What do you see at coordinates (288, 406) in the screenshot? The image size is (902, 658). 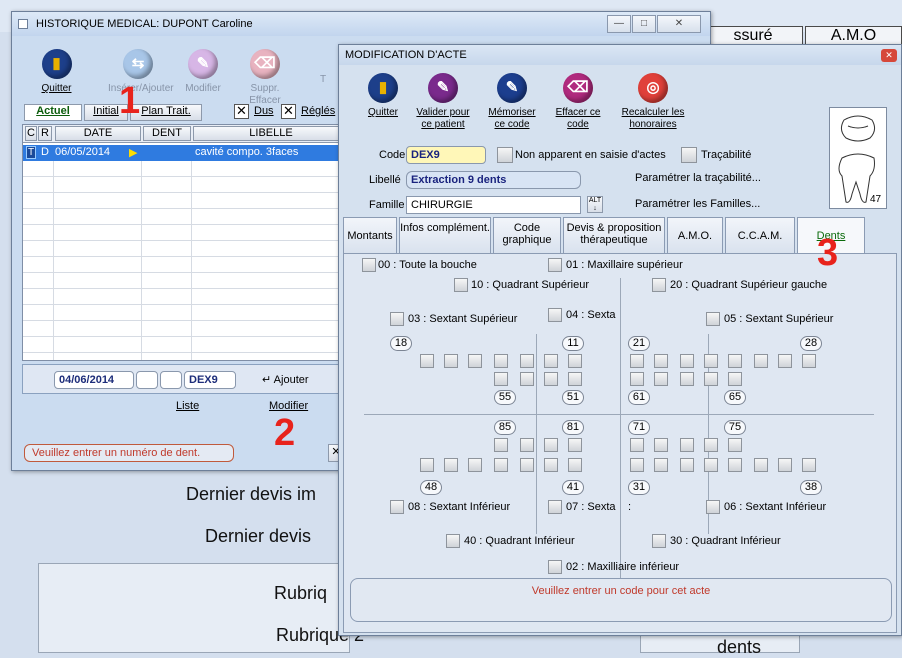 I see `modifier-button: Modifier` at bounding box center [288, 406].